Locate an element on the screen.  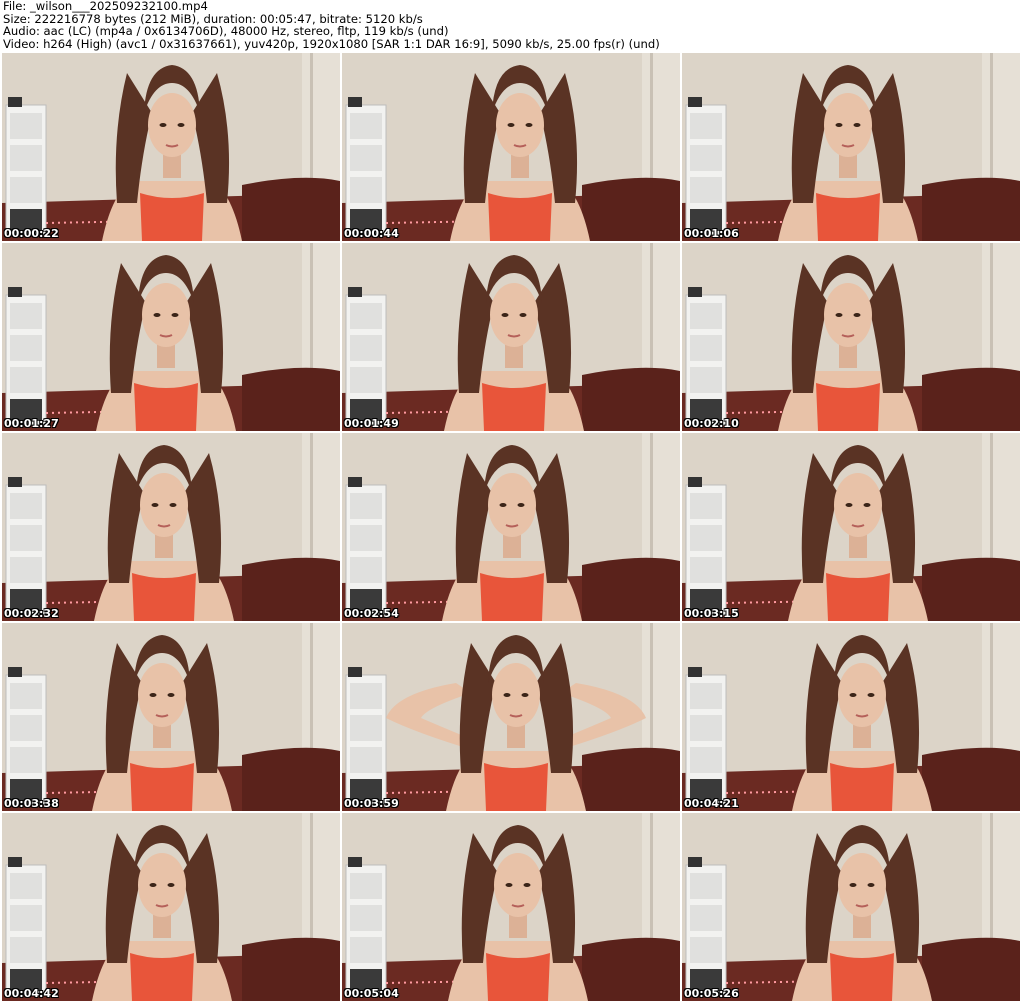
thumbnail-timestamp: 00:05:04 is located at coordinates (371, 993).